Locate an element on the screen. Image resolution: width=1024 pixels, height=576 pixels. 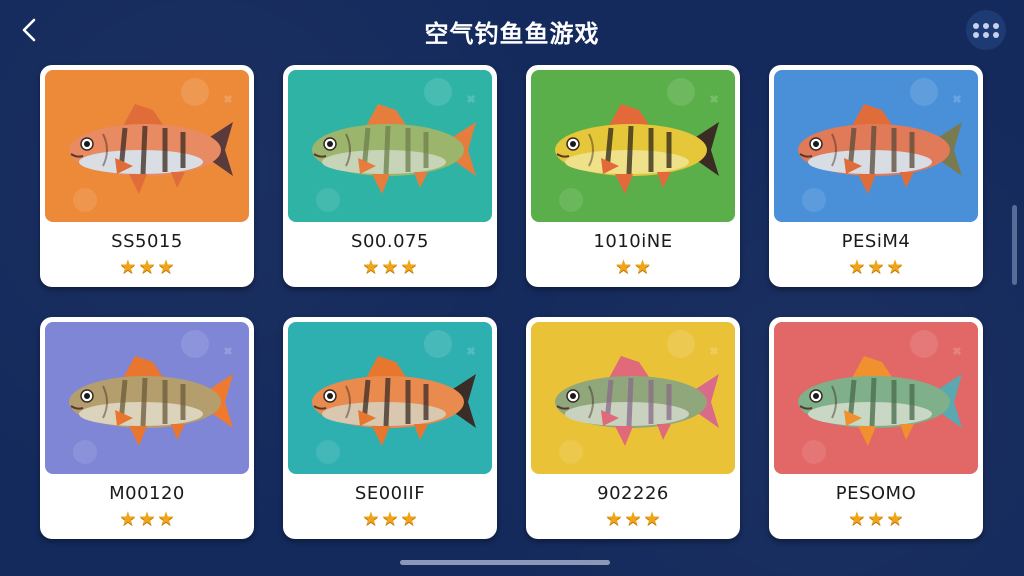
menu-button is located at coordinates (986, 30).